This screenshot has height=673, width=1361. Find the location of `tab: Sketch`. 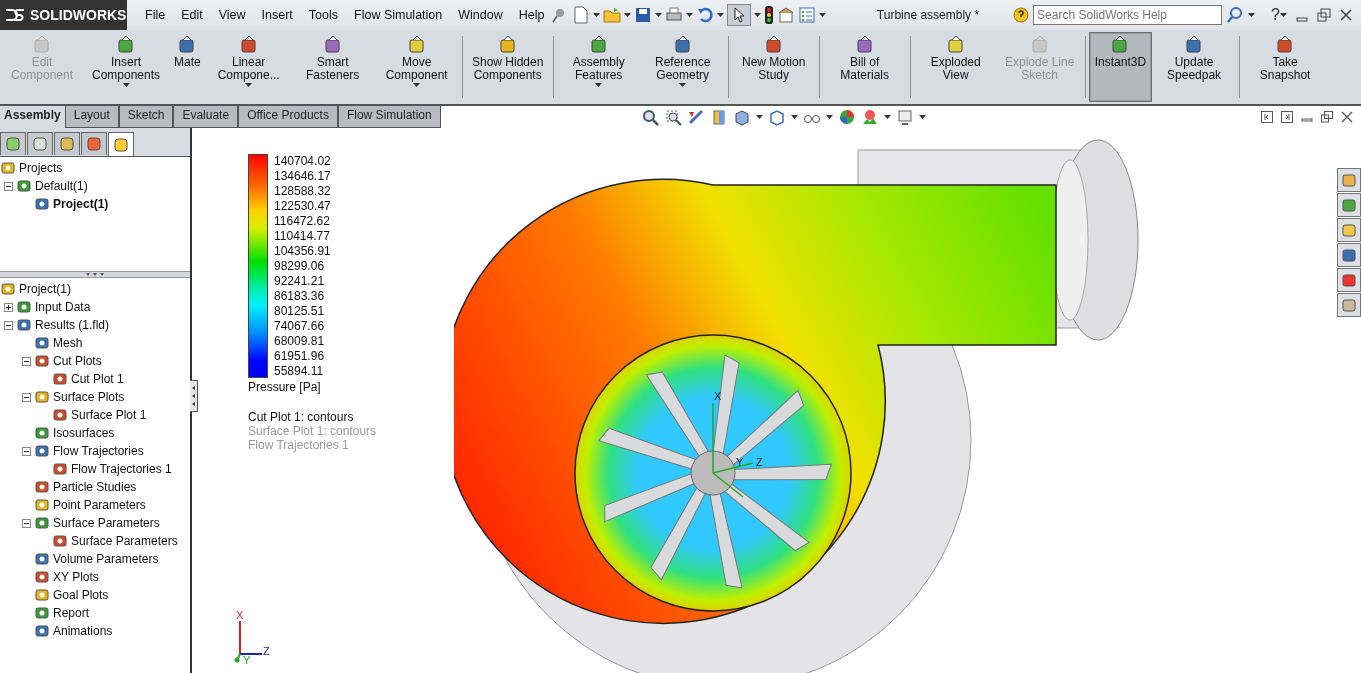

tab: Sketch is located at coordinates (146, 117).